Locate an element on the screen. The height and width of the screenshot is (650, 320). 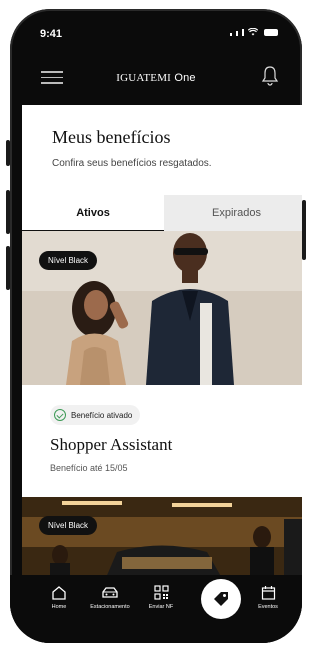
benefit-card-image: Nível Black is located at coordinates (162, 536).